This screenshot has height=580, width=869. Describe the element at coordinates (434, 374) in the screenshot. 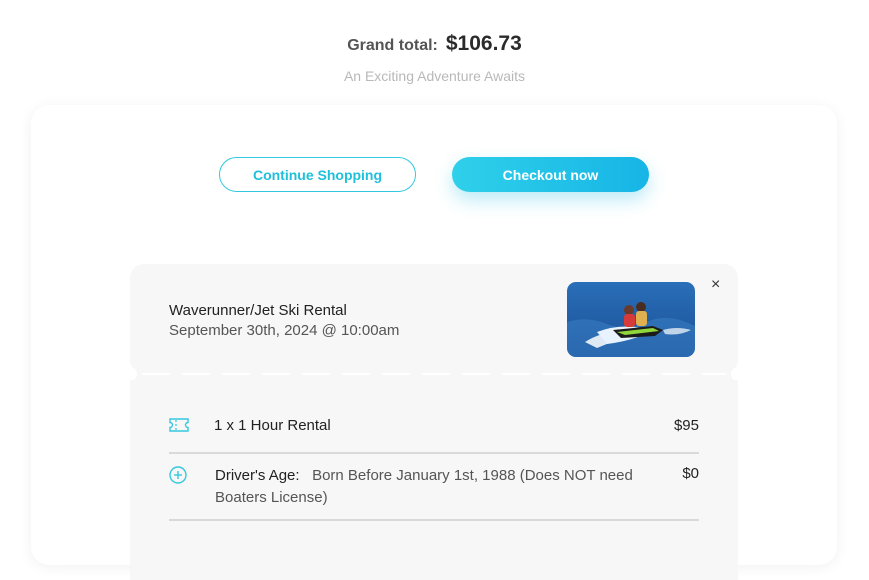

I see `ticket-perforation-divider` at that location.